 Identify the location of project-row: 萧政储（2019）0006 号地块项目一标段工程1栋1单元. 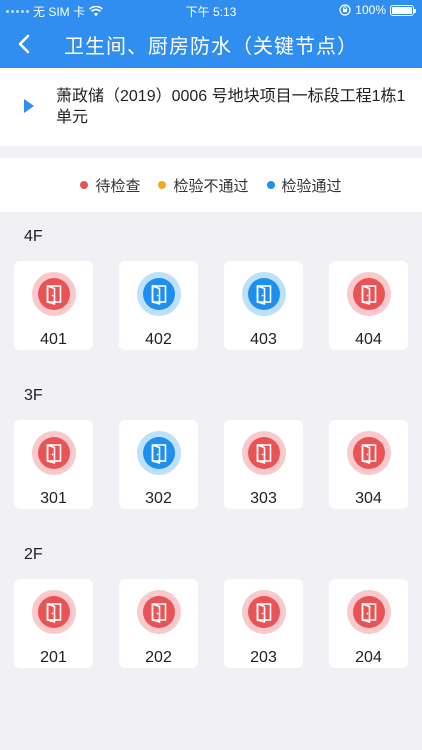
(211, 107).